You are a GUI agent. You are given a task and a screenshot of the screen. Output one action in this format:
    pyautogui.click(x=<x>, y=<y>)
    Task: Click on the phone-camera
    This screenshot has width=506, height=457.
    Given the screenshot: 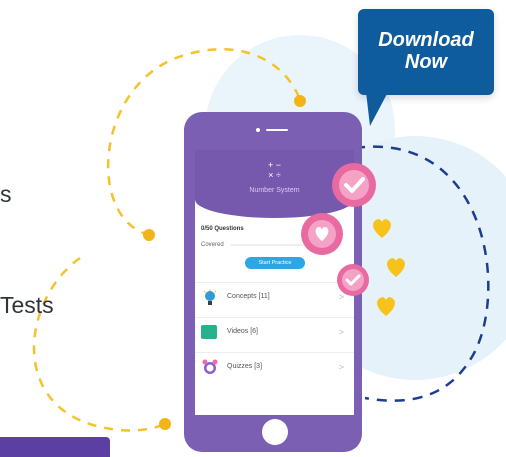 What is the action you would take?
    pyautogui.click(x=258, y=130)
    